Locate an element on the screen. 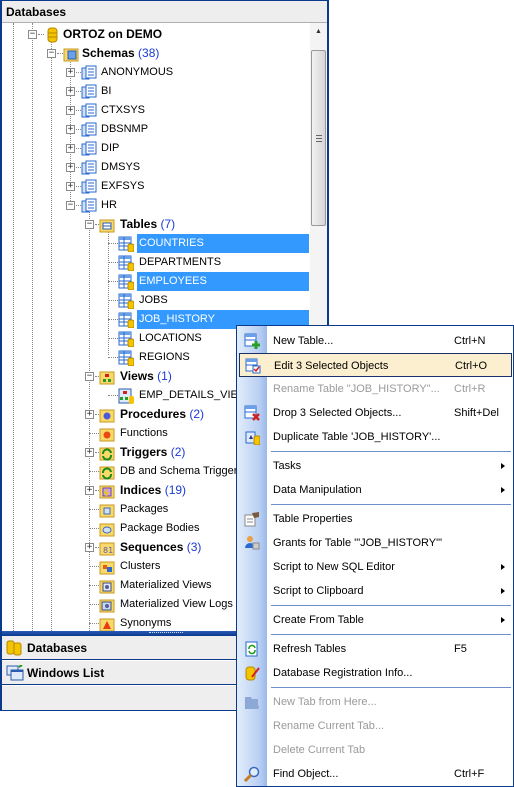 This screenshot has width=514, height=787. menu-item-new-table: New Table... Ctrl+N is located at coordinates (375, 341).